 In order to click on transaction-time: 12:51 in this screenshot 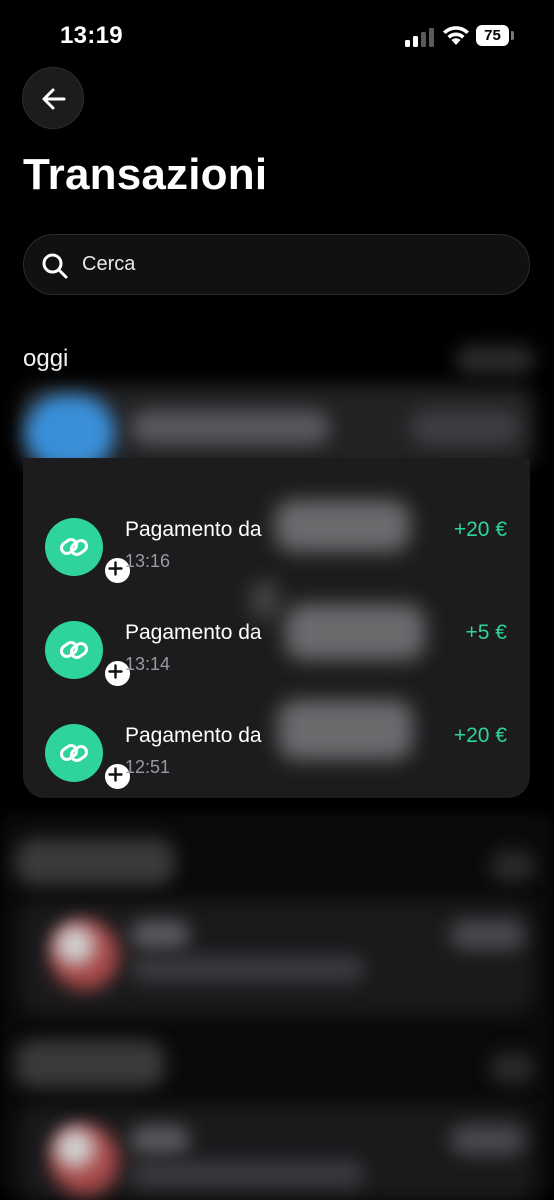, I will do `click(148, 767)`.